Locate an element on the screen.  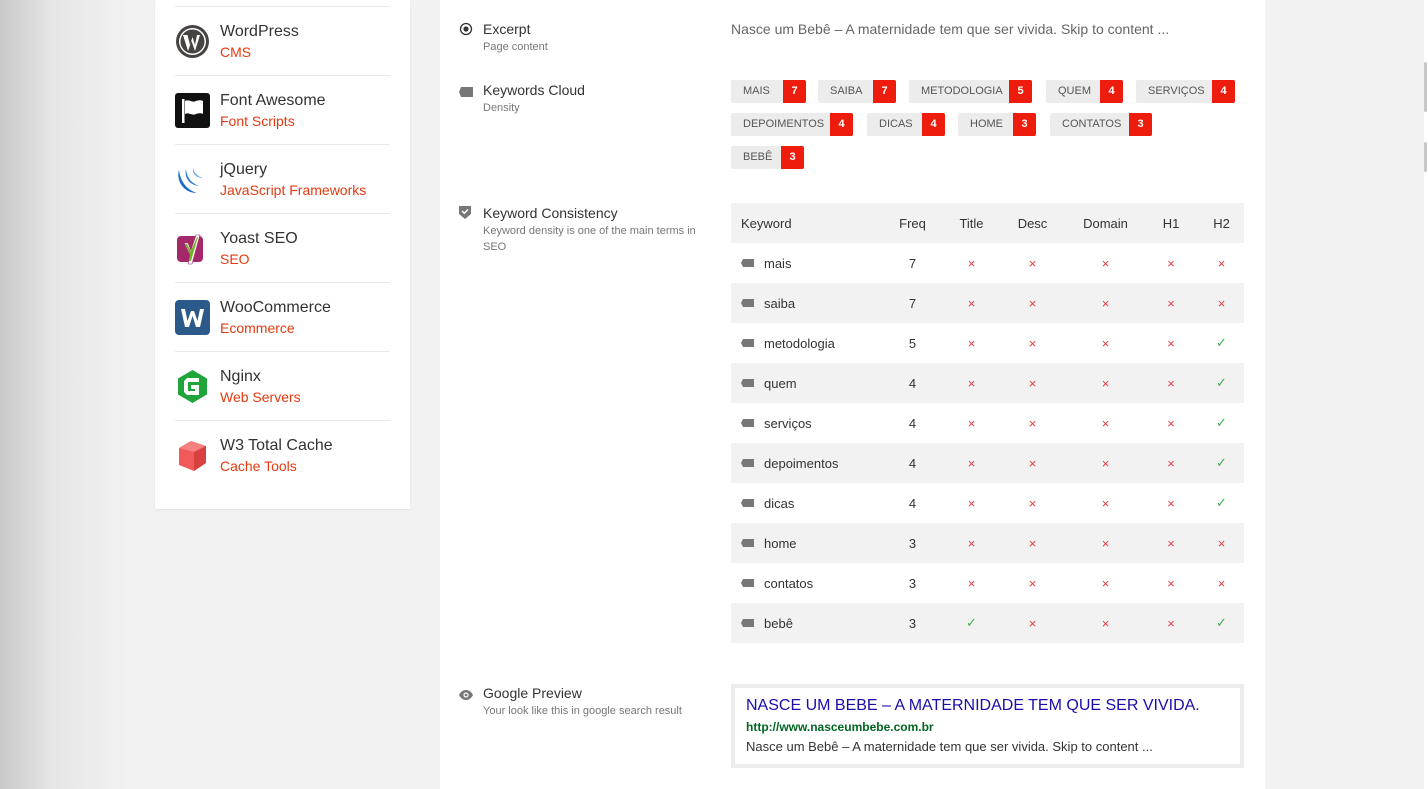
keyword-tag-label: MAIS is located at coordinates (756, 91).